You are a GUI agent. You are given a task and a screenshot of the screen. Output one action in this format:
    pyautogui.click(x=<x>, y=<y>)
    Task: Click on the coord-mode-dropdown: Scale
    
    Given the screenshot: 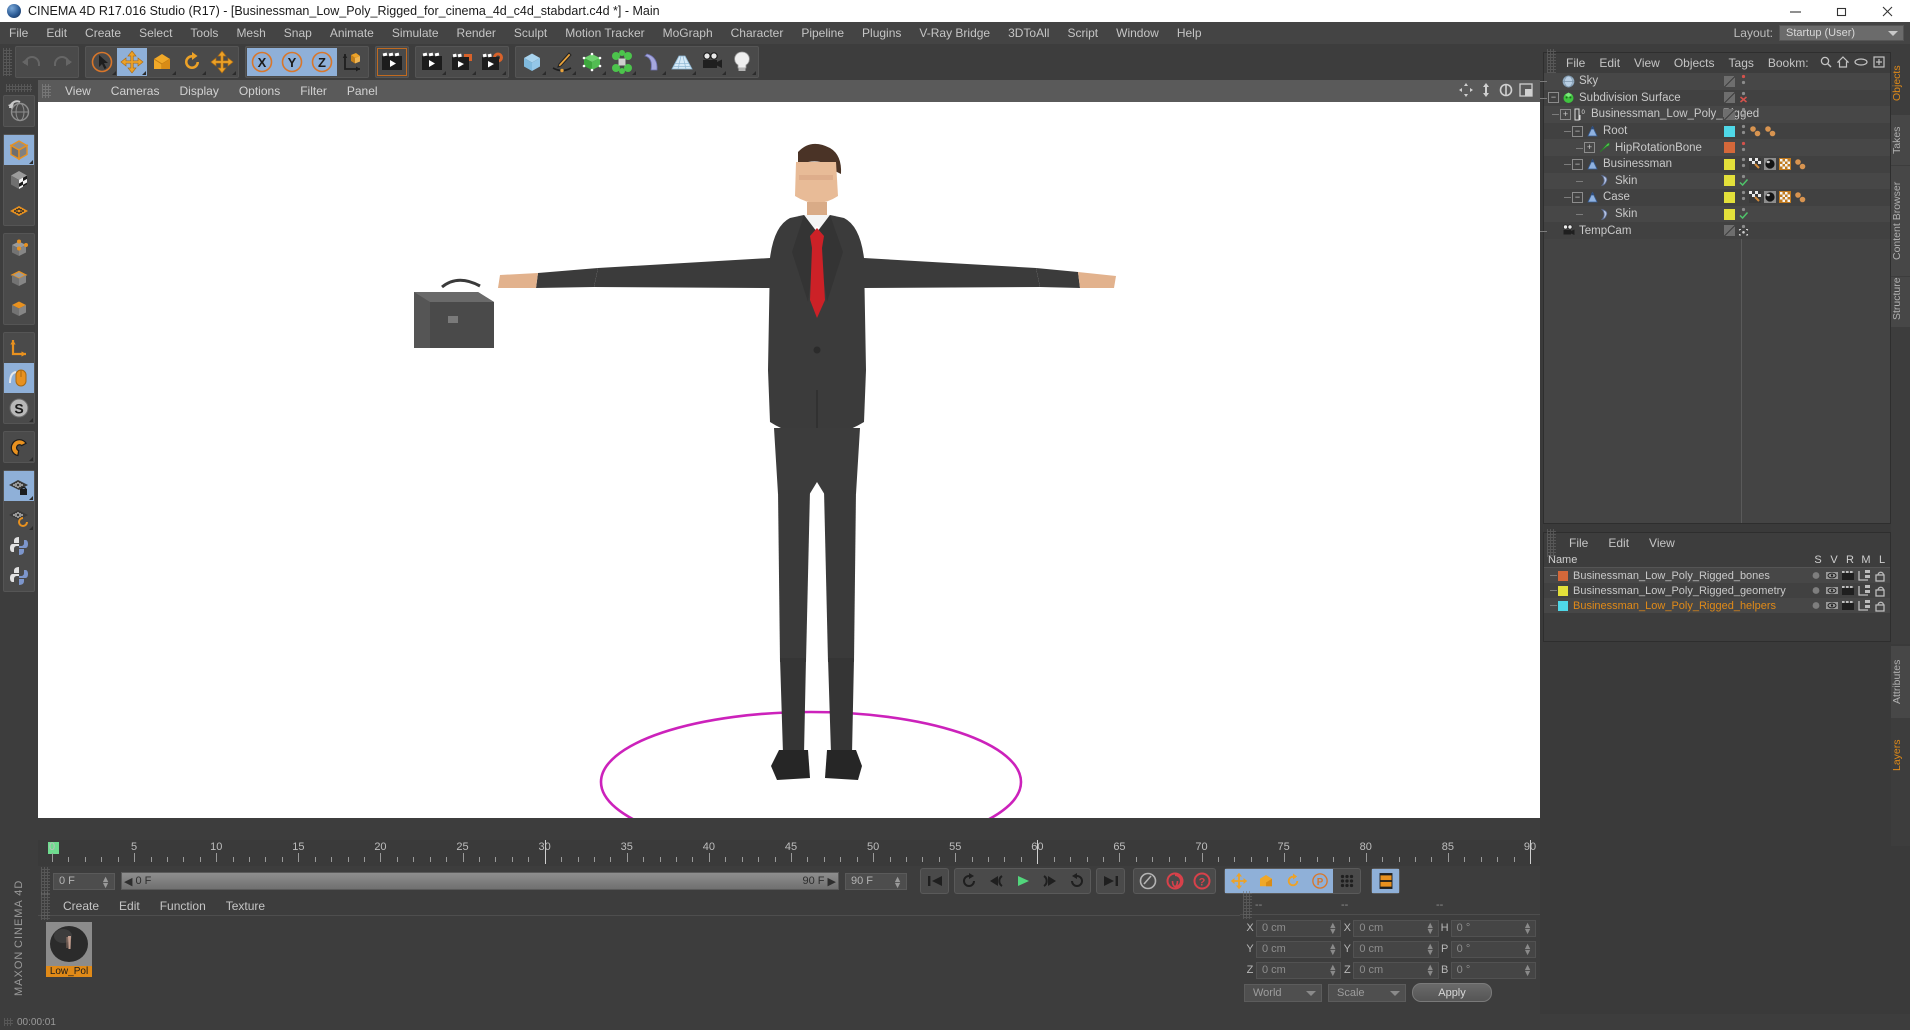 What is the action you would take?
    pyautogui.click(x=1367, y=992)
    